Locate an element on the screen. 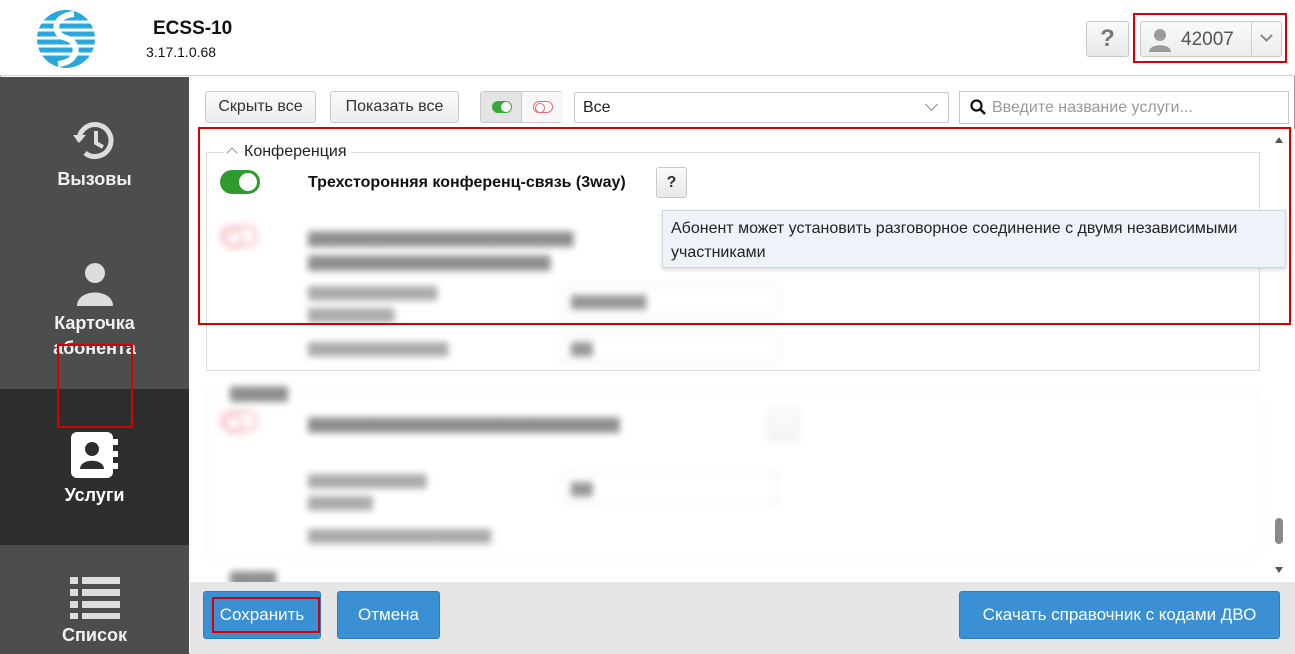  user-menu-button: 42007 is located at coordinates (1211, 39).